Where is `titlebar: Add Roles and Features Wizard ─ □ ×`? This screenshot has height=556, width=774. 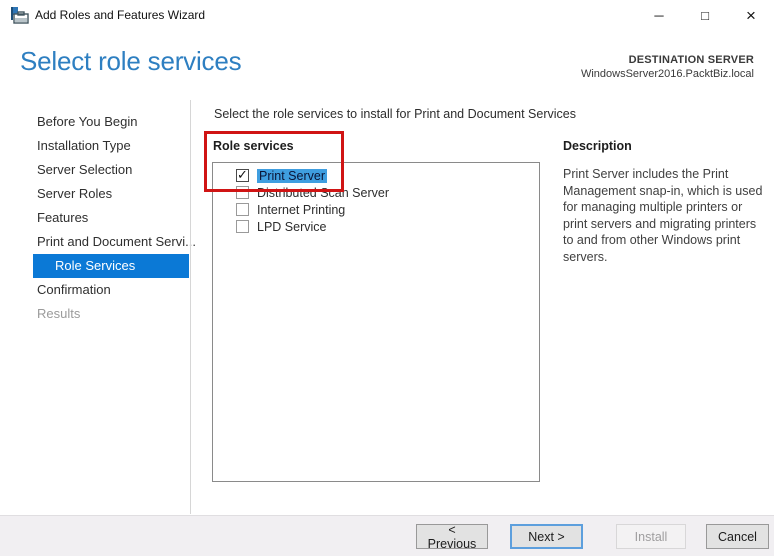
titlebar: Add Roles and Features Wizard ─ □ × is located at coordinates (387, 15).